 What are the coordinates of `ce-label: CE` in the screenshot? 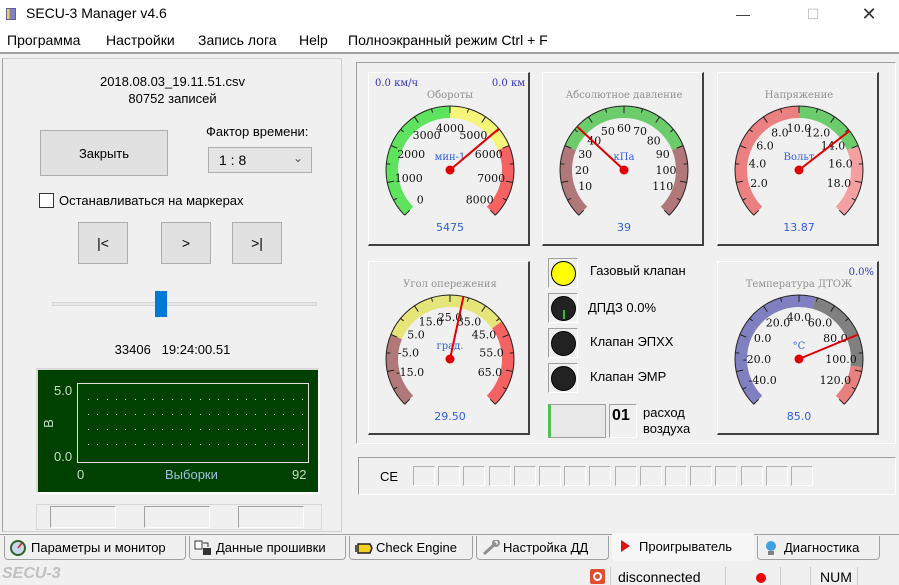 It's located at (389, 476).